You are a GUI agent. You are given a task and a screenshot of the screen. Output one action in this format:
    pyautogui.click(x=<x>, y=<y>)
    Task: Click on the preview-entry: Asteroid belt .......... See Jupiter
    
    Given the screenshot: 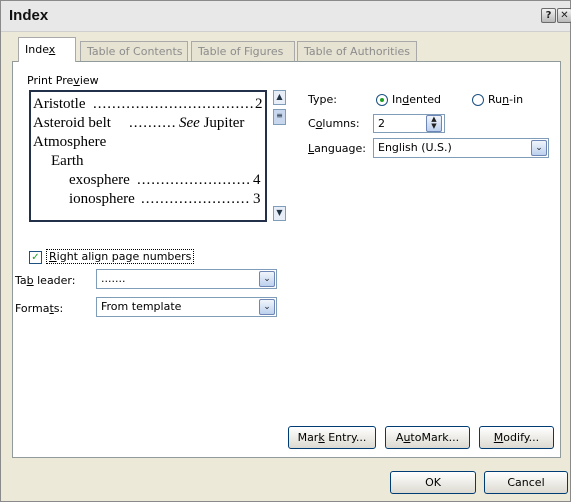 What is the action you would take?
    pyautogui.click(x=149, y=123)
    